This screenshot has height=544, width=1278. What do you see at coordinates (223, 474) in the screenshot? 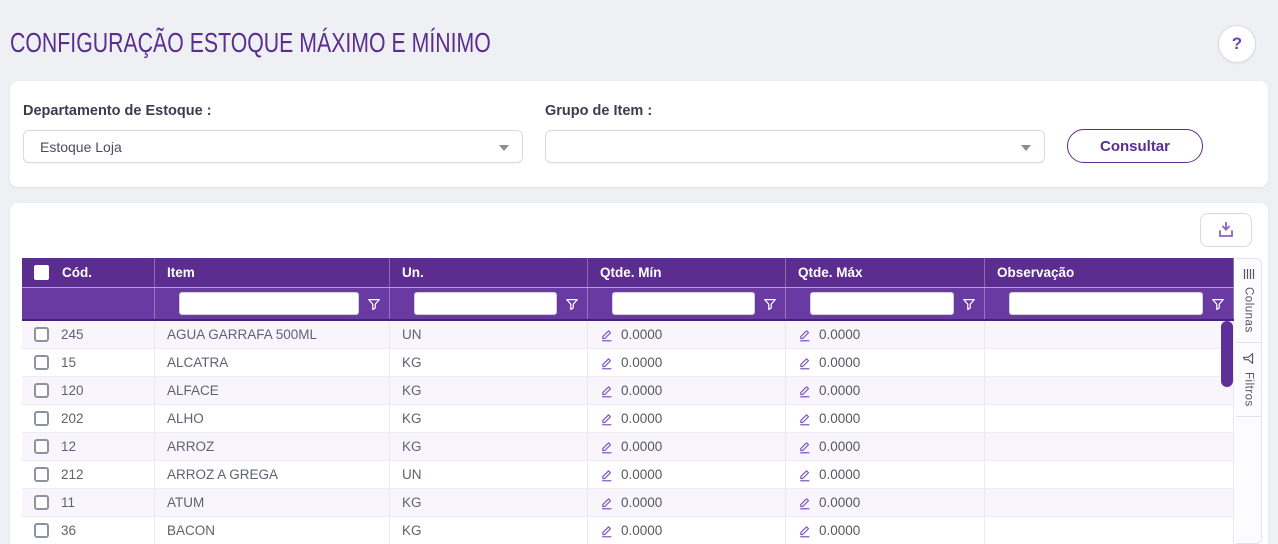
I see `item-name: ARROZ A GREGA` at bounding box center [223, 474].